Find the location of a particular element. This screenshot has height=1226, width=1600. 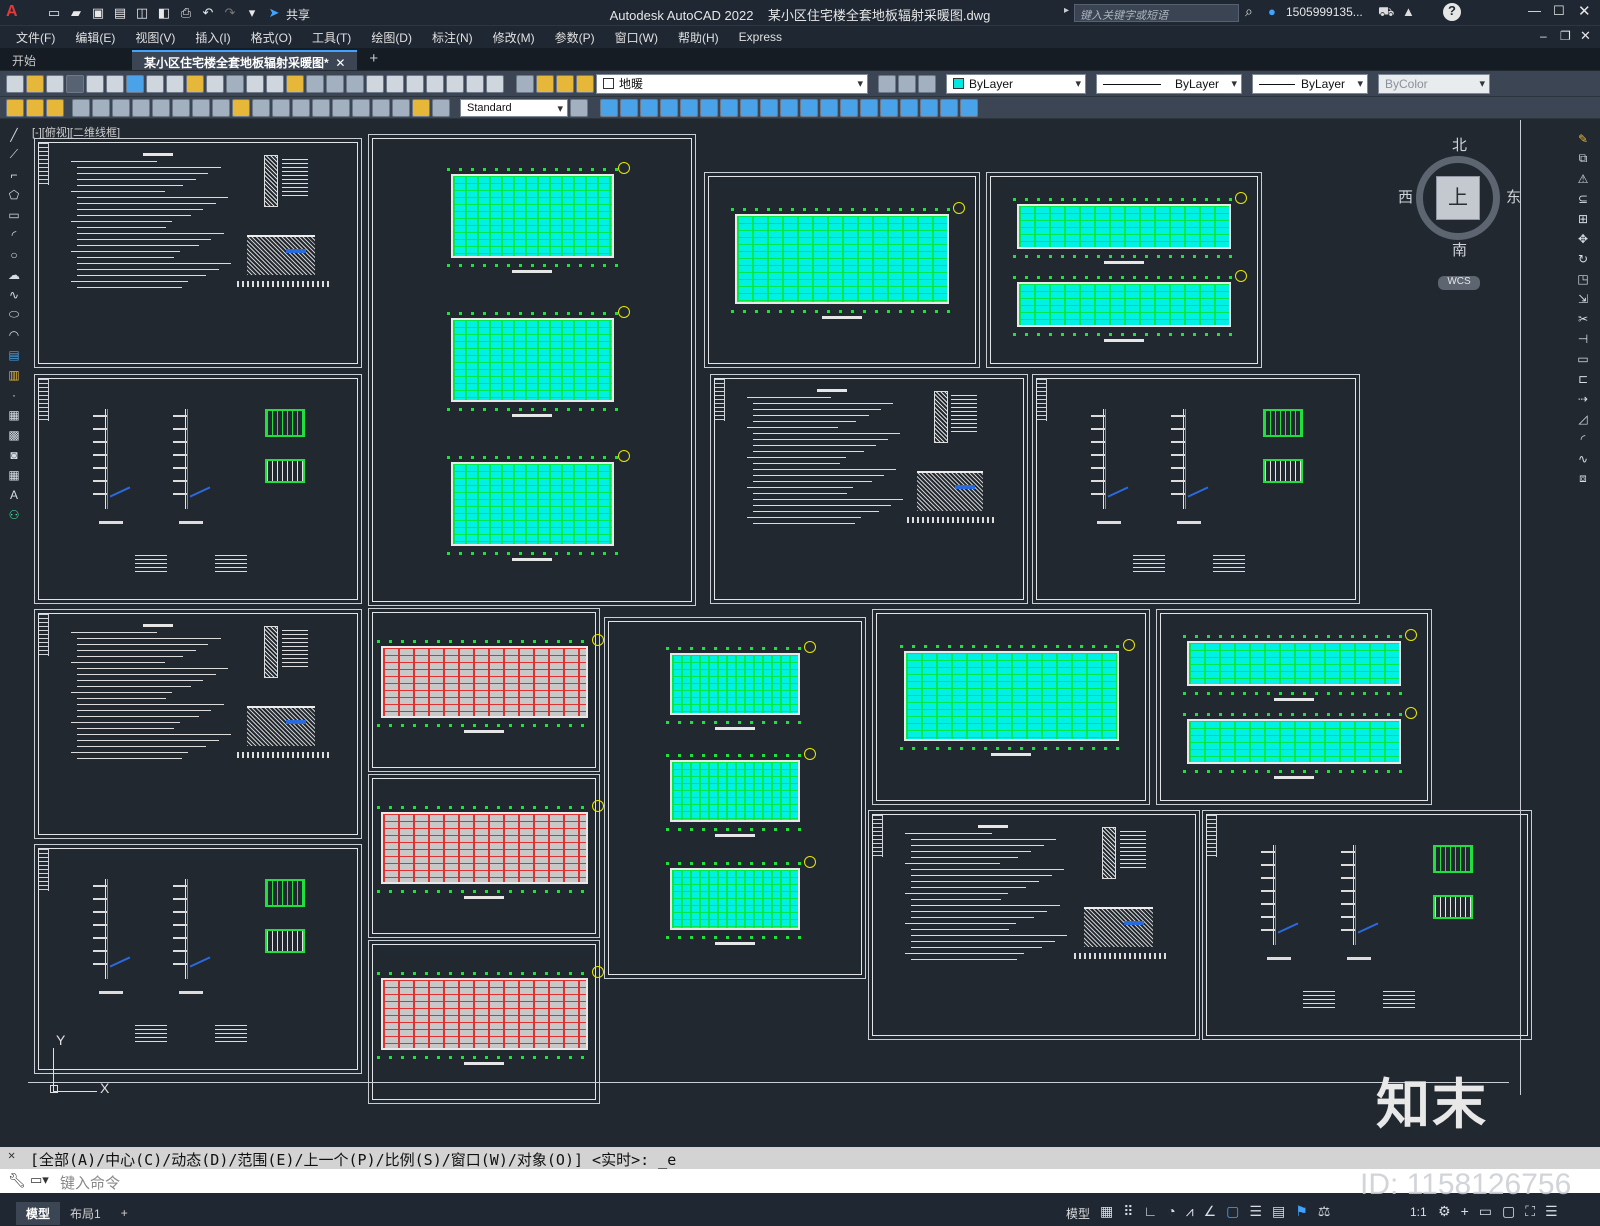

menu-insert: 插入(I) is located at coordinates (212, 37).